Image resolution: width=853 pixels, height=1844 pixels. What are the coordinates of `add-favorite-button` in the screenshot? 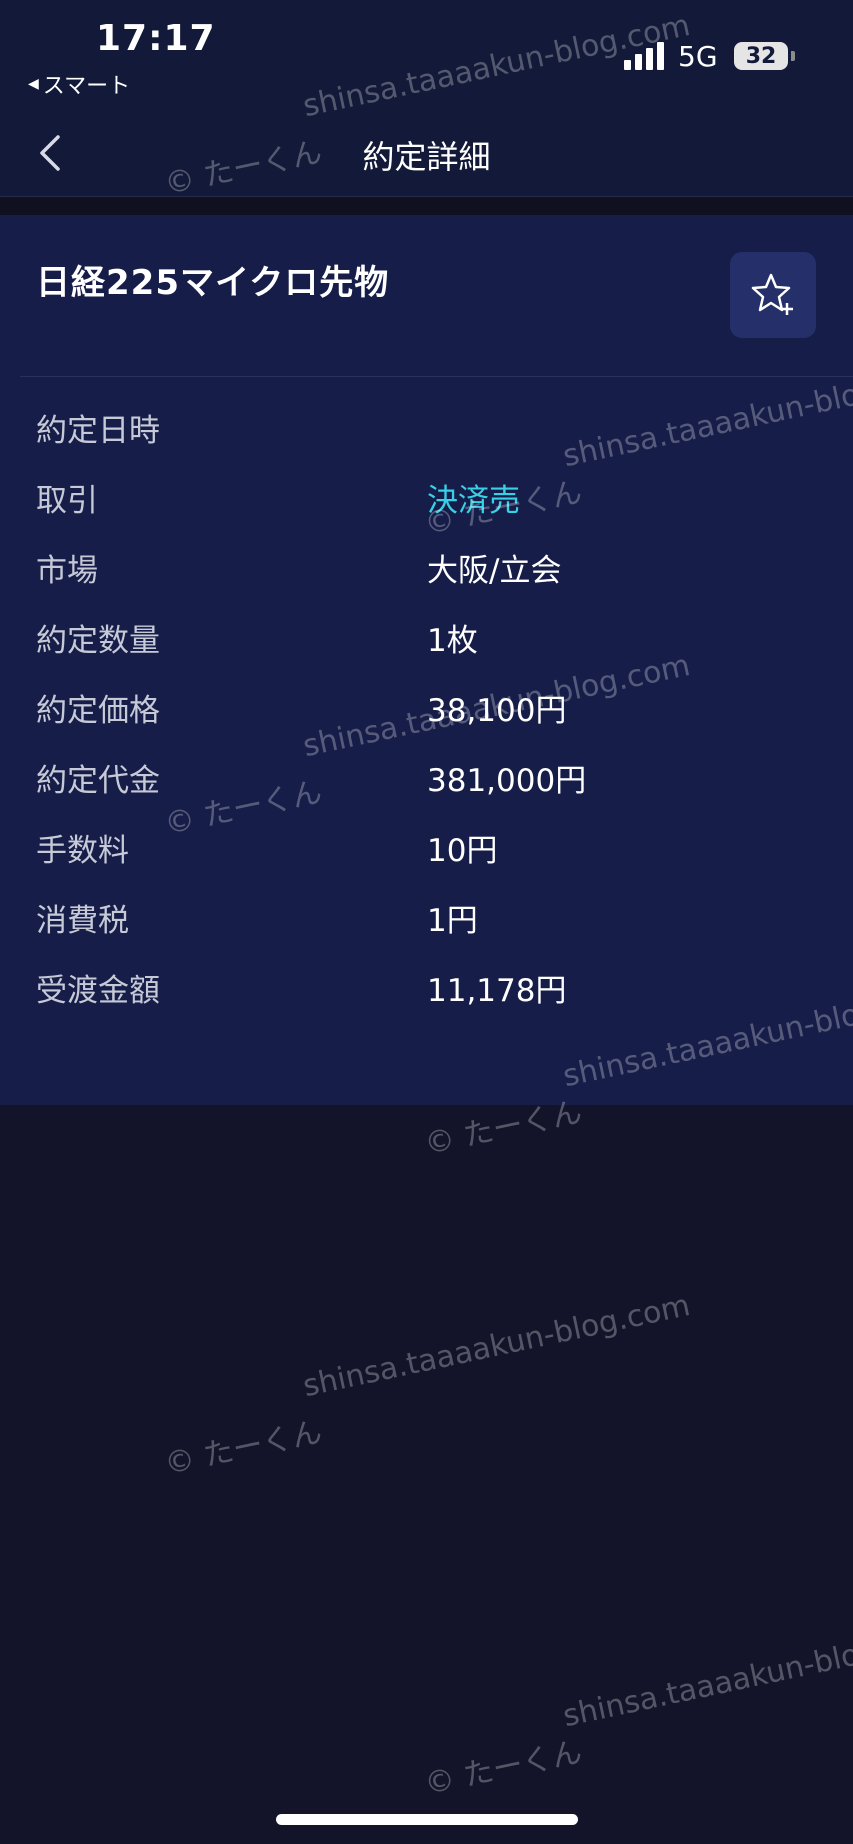 It's located at (773, 295).